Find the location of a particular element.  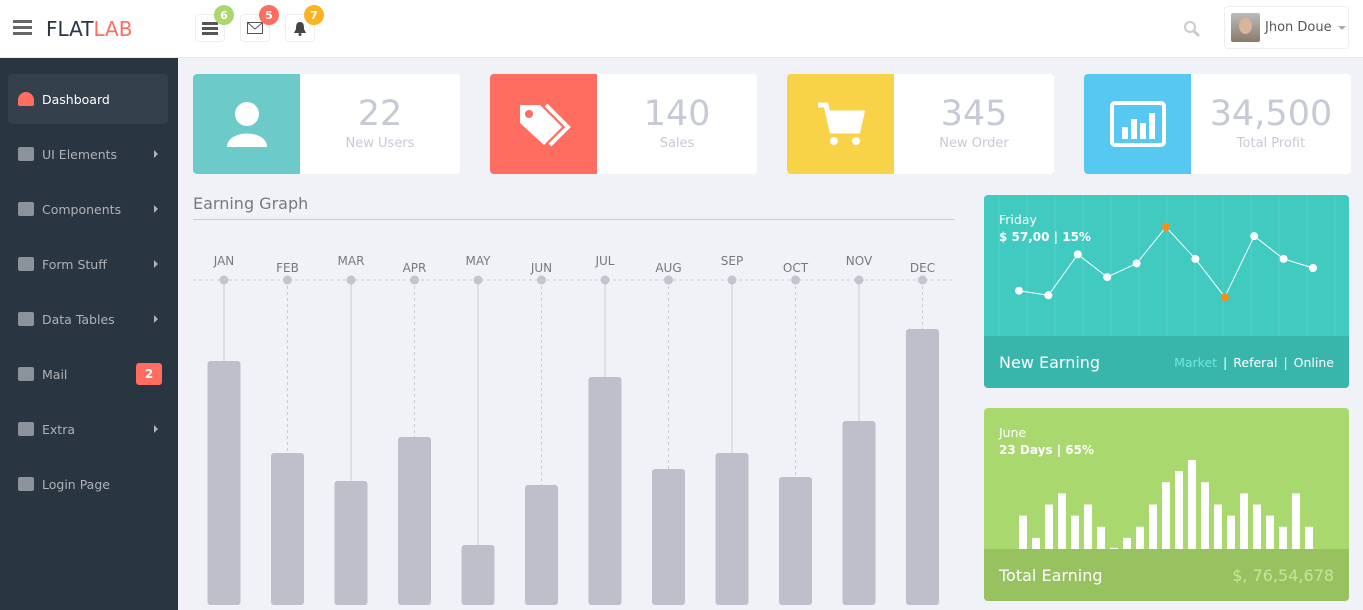

glass-icon is located at coordinates (26, 429).